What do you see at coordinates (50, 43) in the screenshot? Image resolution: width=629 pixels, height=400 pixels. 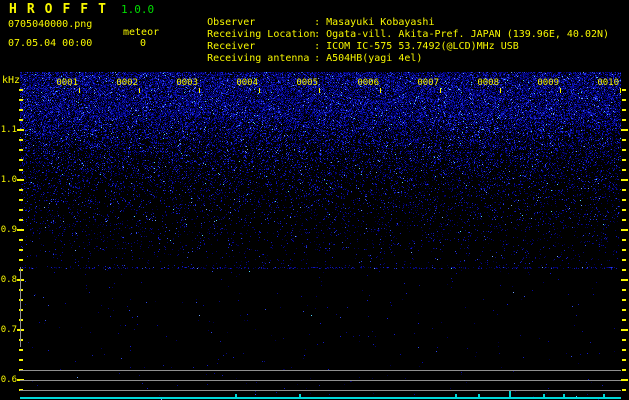 I see `datetime-label: 07.05.04 00:00` at bounding box center [50, 43].